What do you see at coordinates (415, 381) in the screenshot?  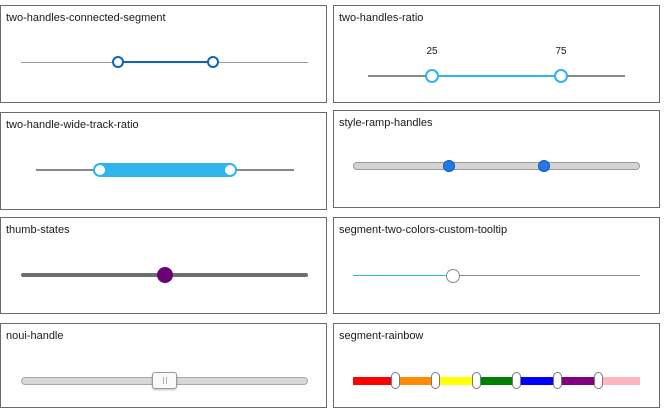 I see `rainbow-segment-orange` at bounding box center [415, 381].